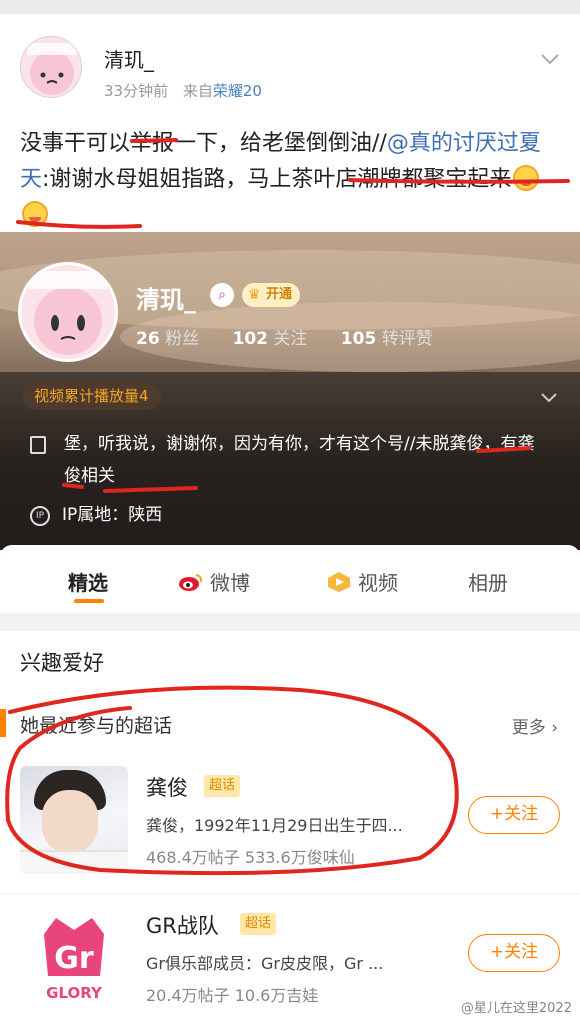 The width and height of the screenshot is (580, 1024). I want to click on weibo-icon, so click(191, 582).